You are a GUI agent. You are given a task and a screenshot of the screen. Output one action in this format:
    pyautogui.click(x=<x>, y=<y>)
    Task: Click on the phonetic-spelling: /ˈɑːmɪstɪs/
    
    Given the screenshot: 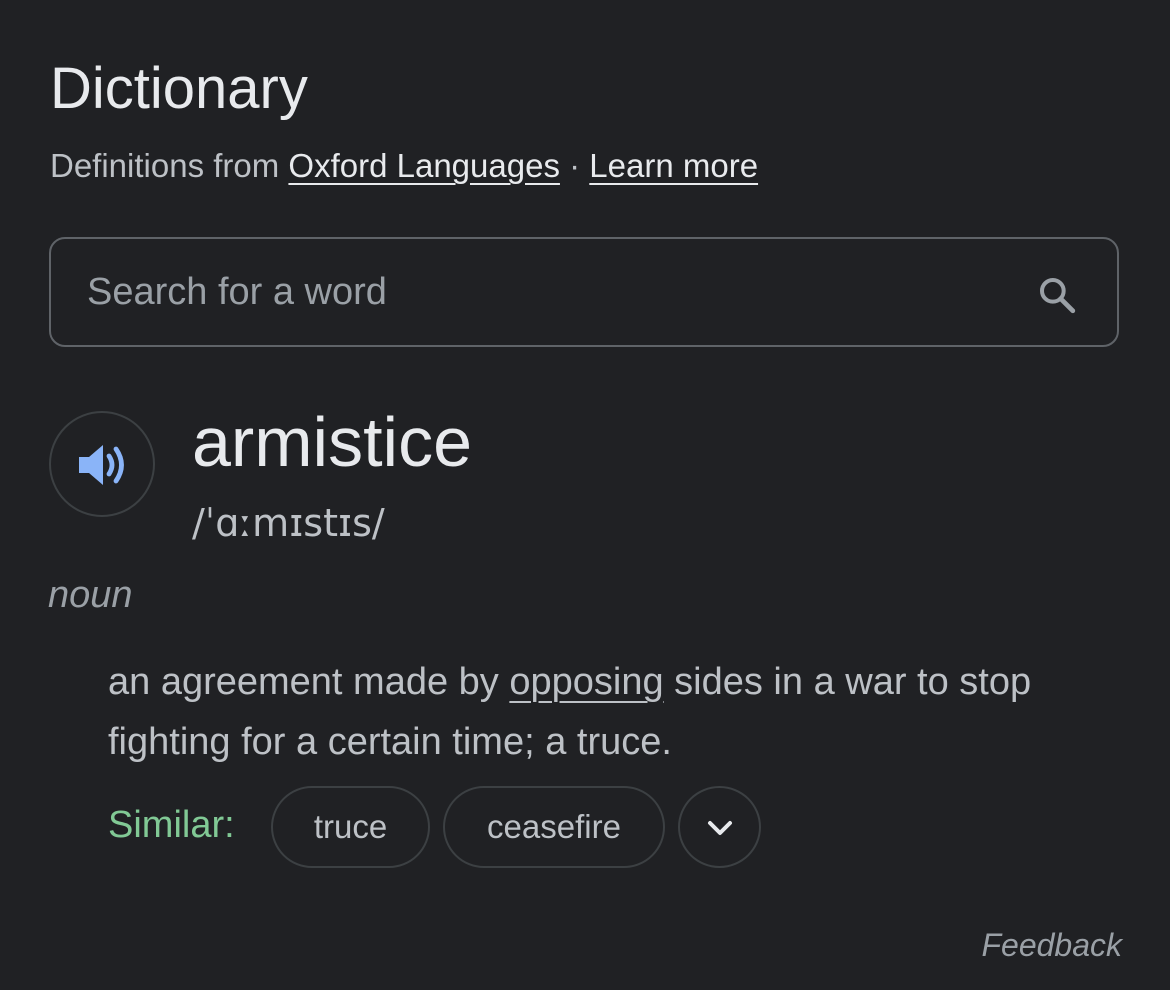 What is the action you would take?
    pyautogui.click(x=288, y=523)
    